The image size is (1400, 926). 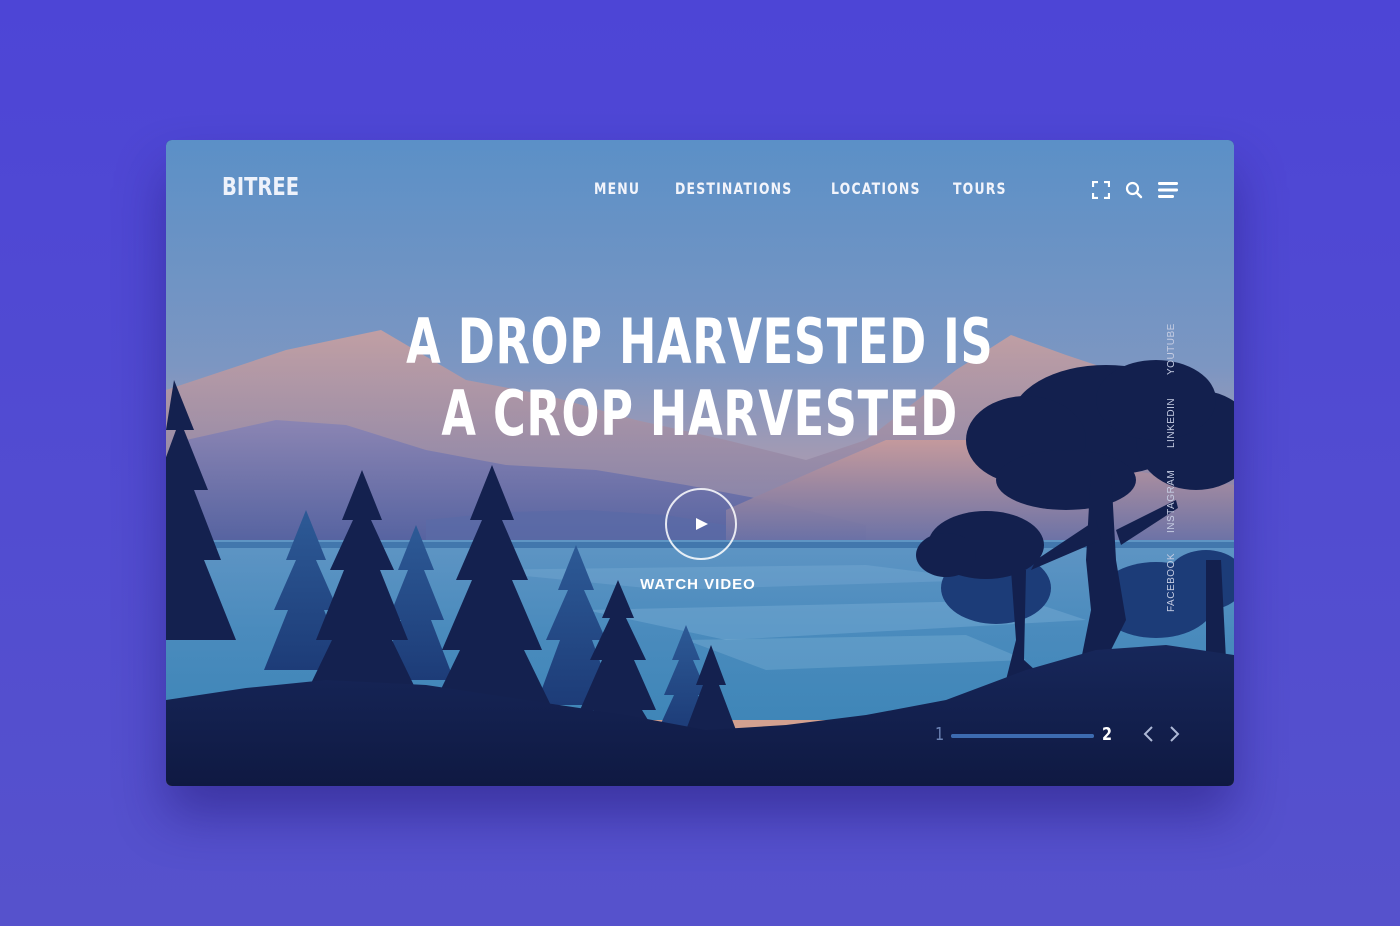 I want to click on nav-item-destinations: DESTINATIONS, so click(x=733, y=188).